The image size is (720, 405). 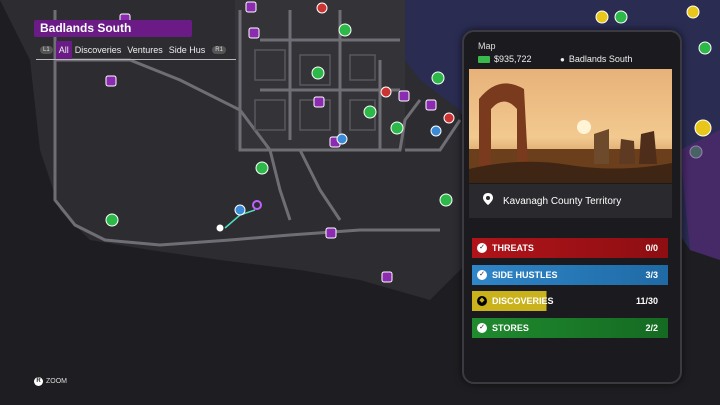 I want to click on r-stick-icon: R, so click(x=38, y=381).